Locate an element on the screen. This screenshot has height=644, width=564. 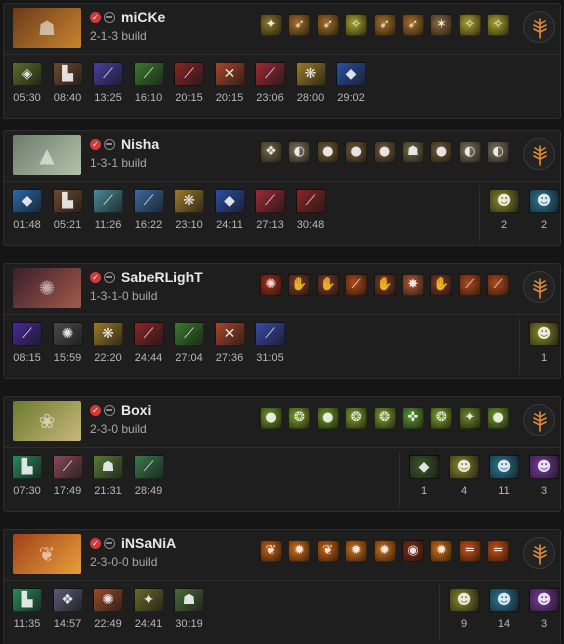
earthshock-icon: ✺ is located at coordinates (271, 285).